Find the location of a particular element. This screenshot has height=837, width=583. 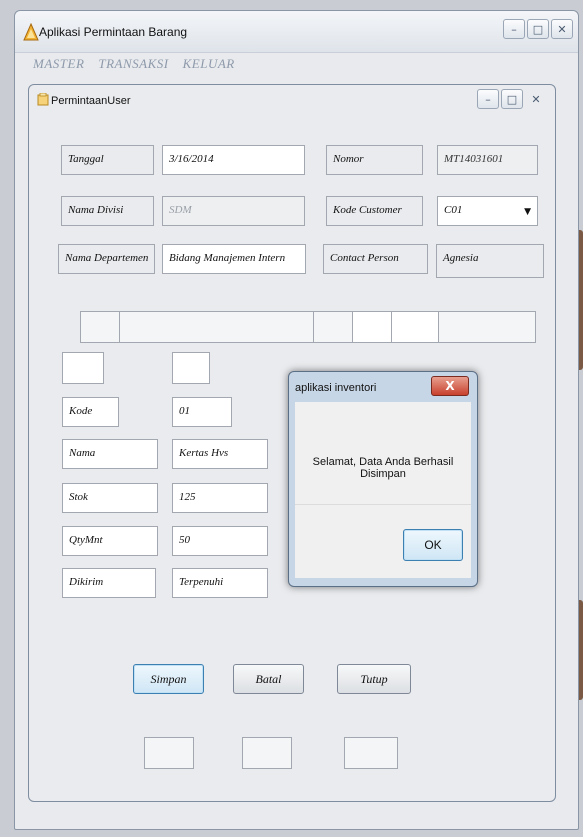

stok-field: 125 is located at coordinates (220, 498).